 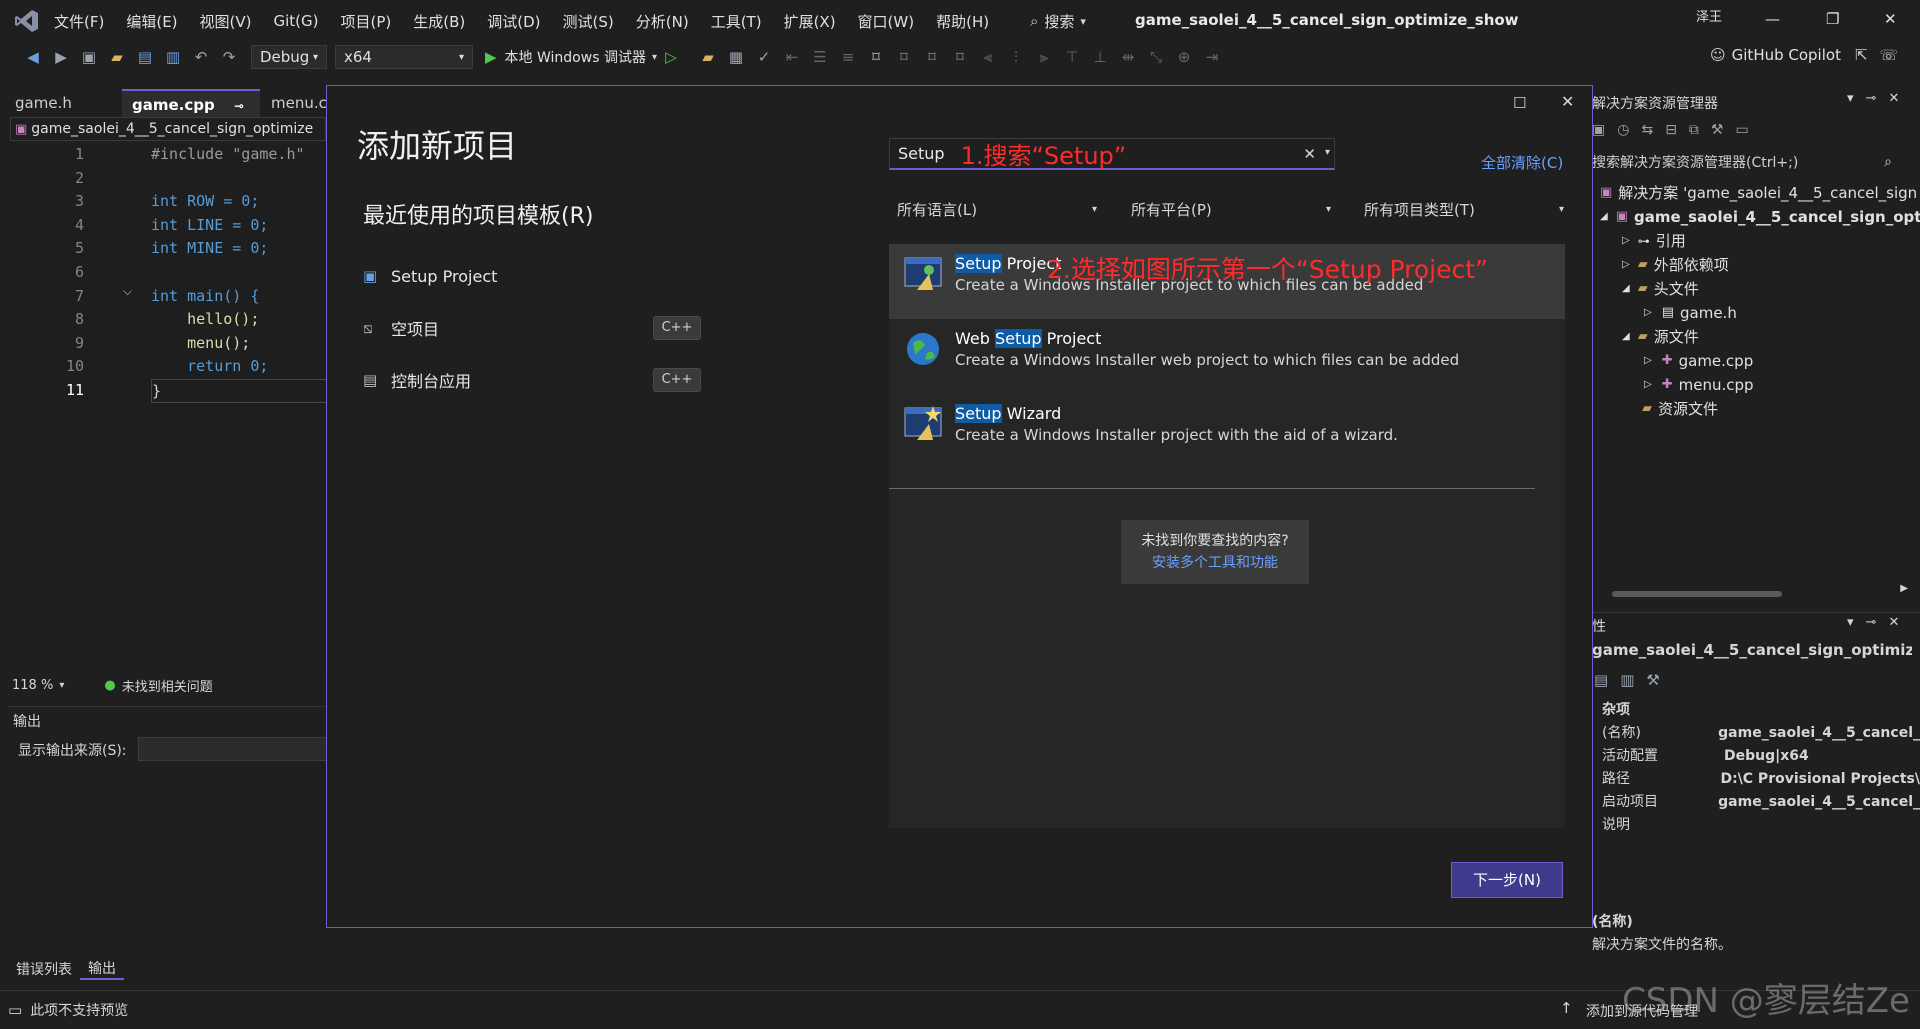 What do you see at coordinates (296, 21) in the screenshot?
I see `menu-git: Git(G)` at bounding box center [296, 21].